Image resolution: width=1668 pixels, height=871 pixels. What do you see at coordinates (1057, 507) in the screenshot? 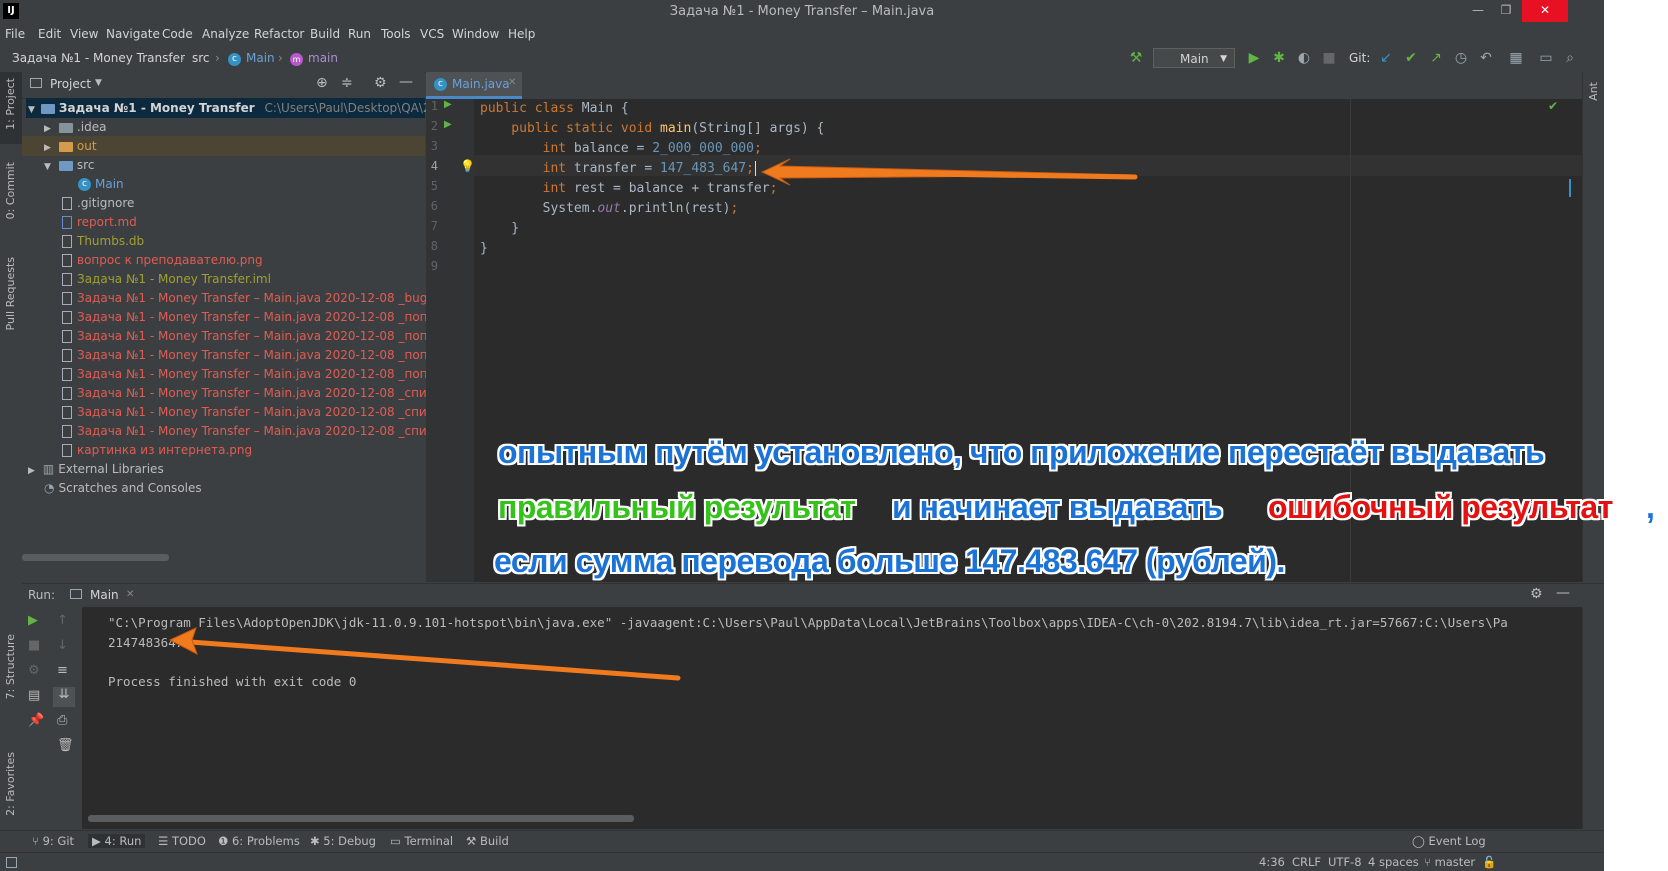
I see `annotation-starts-giving: и начинает выдавать` at bounding box center [1057, 507].